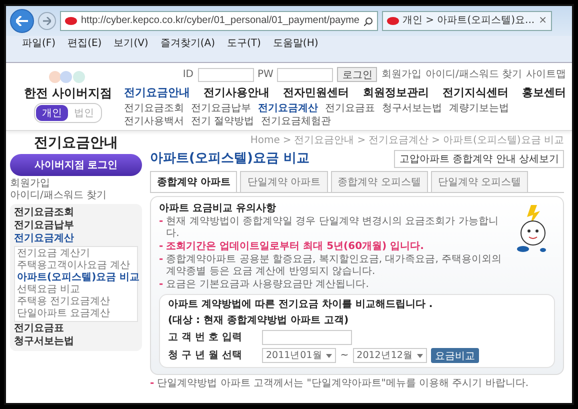  Describe the element at coordinates (157, 93) in the screenshot. I see `main-nav-item: 전기요금안내` at that location.